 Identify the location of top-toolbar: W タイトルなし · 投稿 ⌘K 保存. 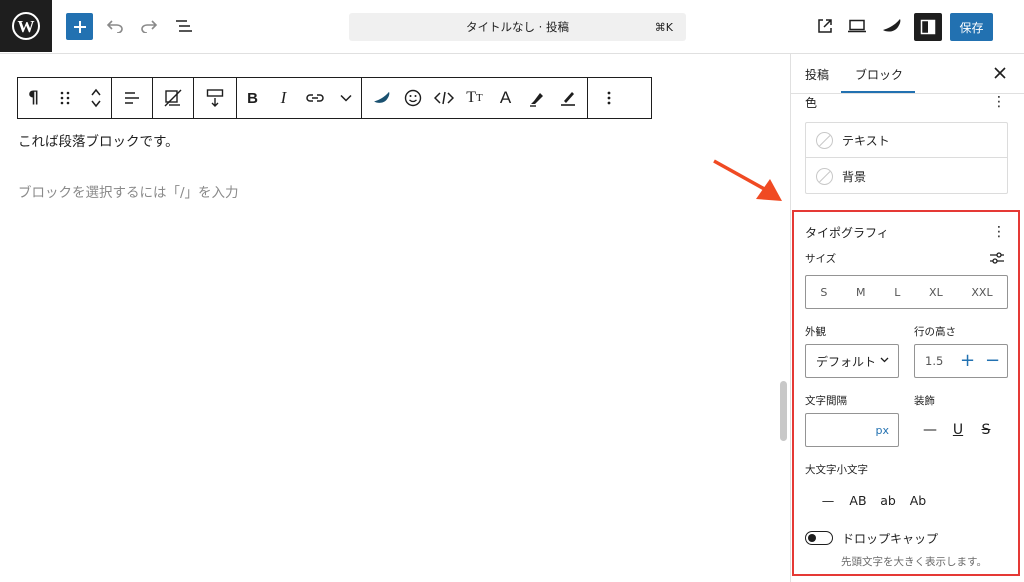
(512, 27).